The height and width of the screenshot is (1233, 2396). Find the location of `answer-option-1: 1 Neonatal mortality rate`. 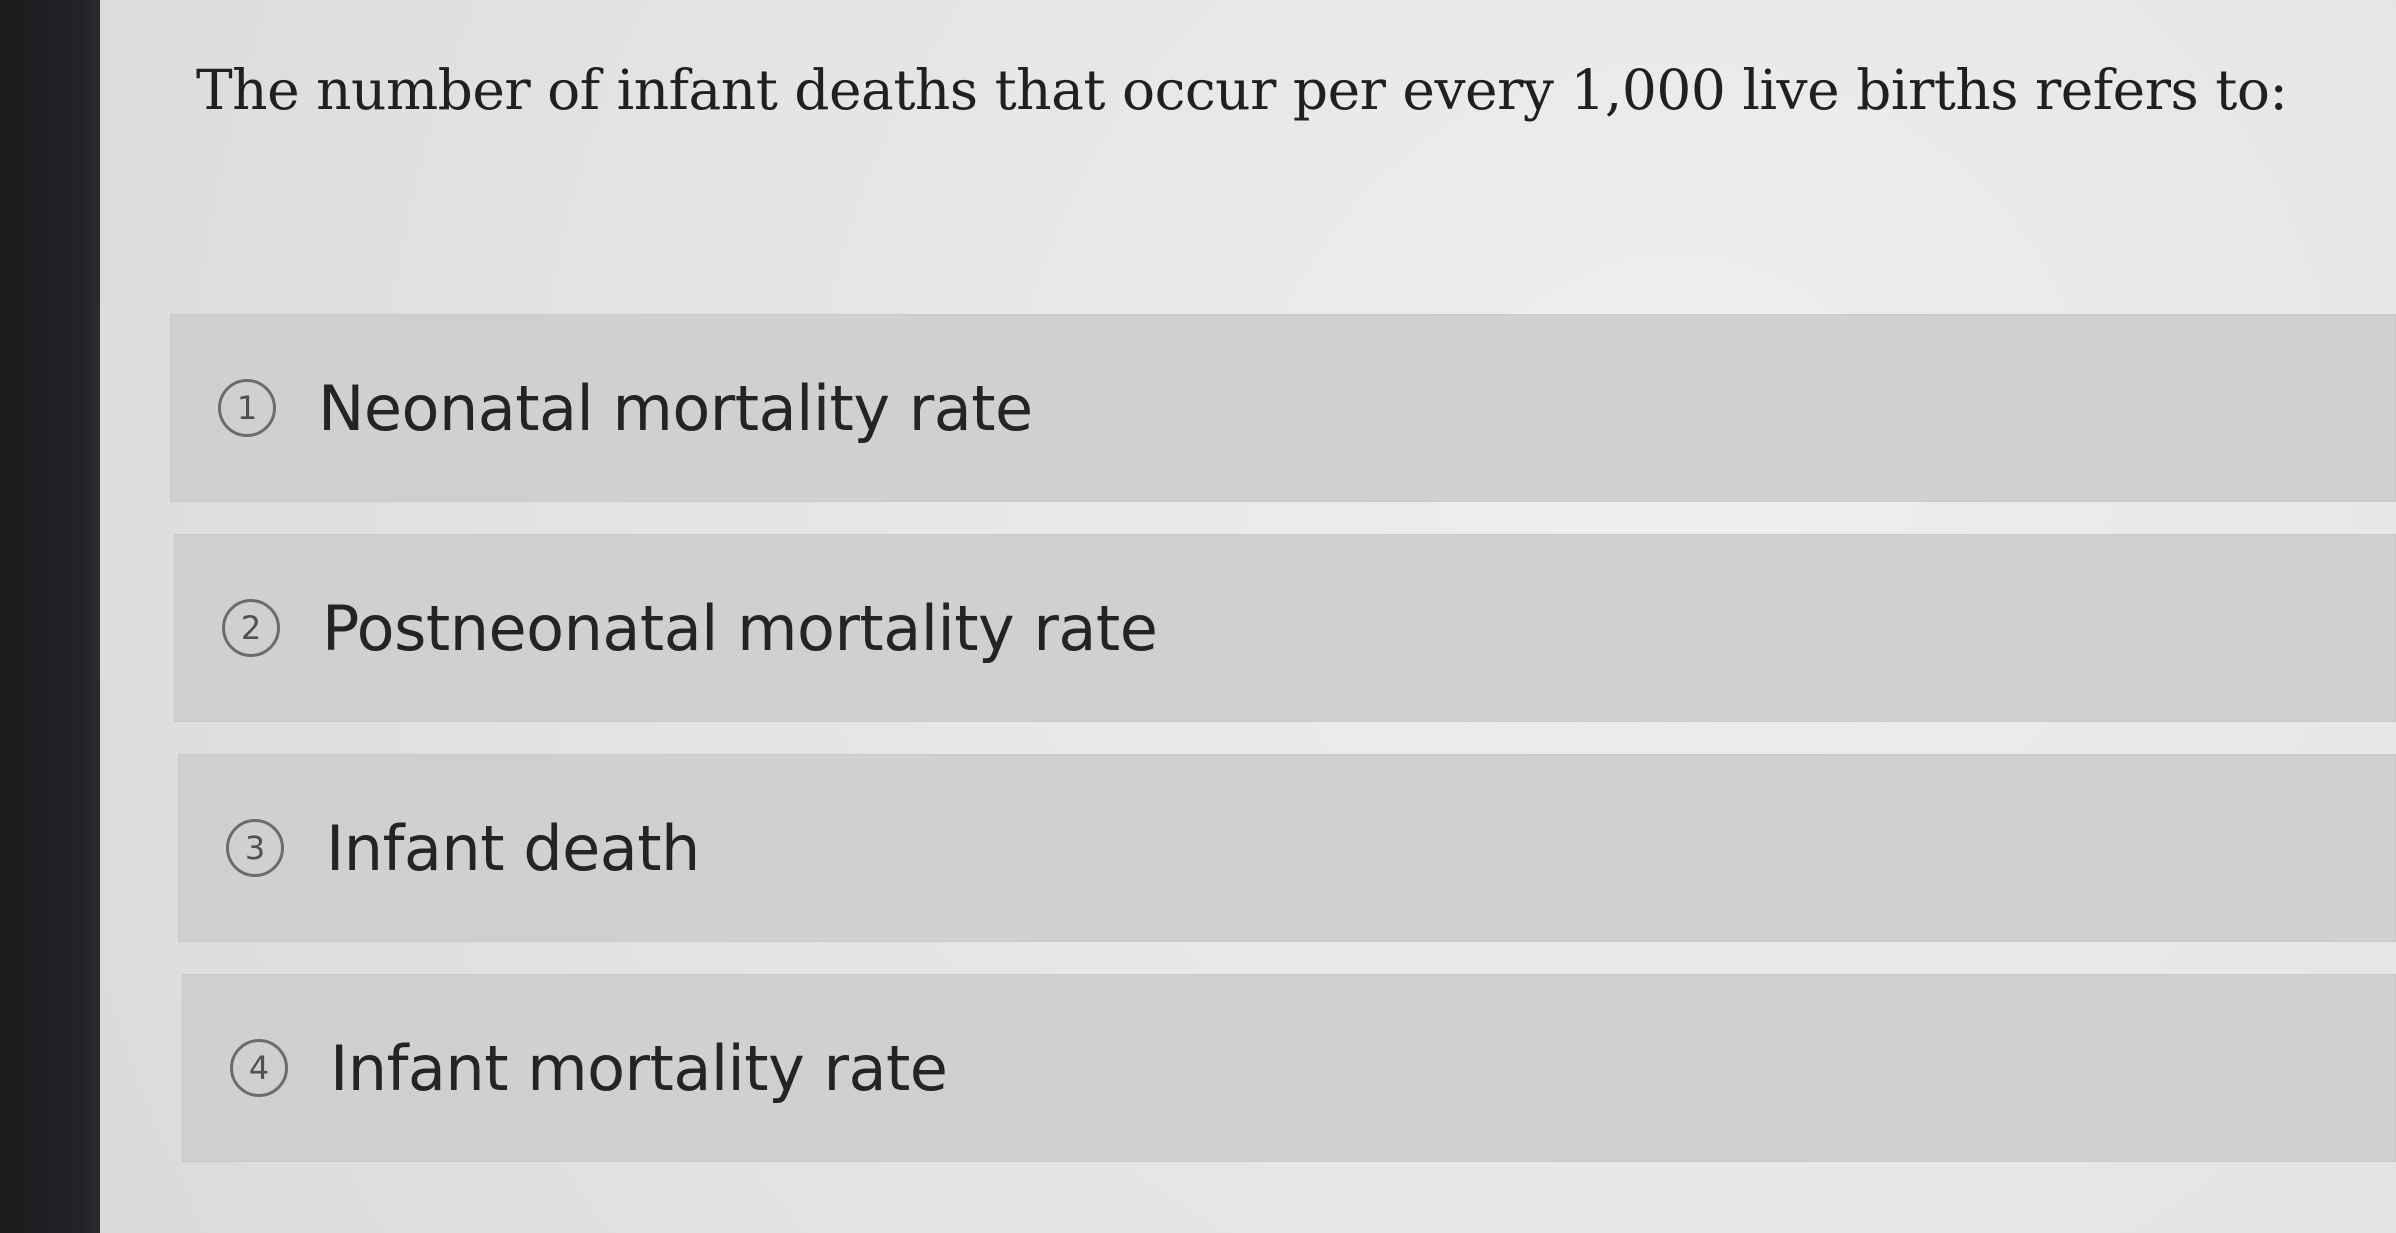

answer-option-1: 1 Neonatal mortality rate is located at coordinates (1283, 408).